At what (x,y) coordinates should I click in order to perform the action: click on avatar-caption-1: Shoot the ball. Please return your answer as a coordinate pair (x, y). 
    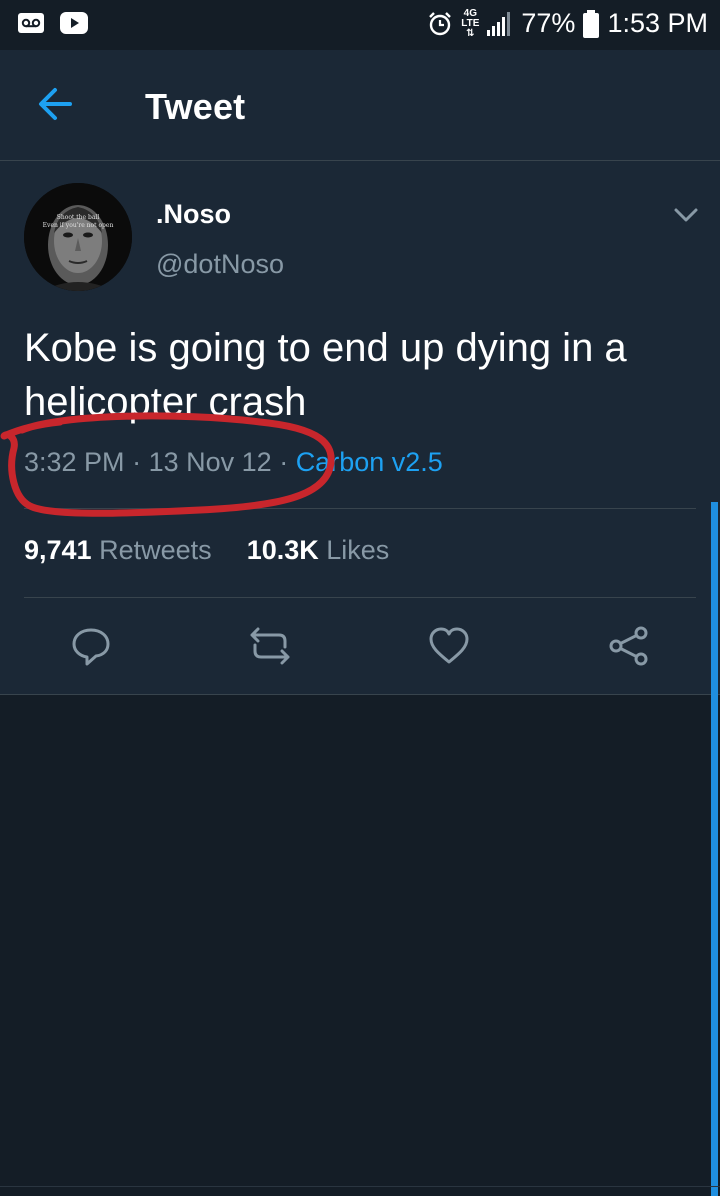
    Looking at the image, I should click on (78, 217).